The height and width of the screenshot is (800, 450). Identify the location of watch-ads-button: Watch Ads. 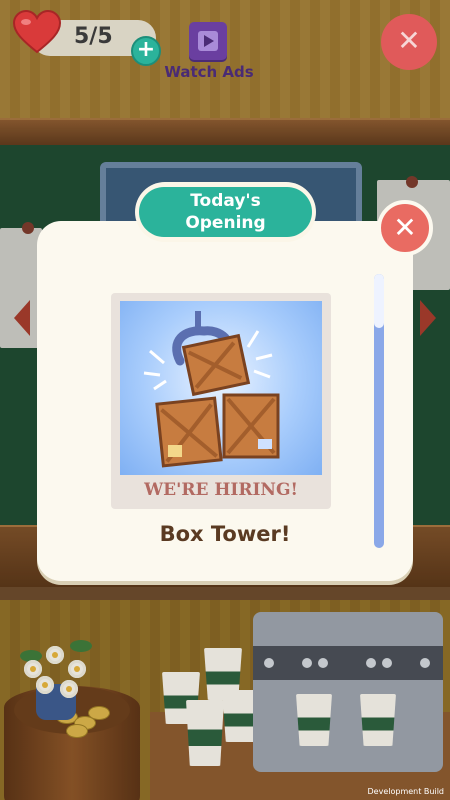
(209, 72).